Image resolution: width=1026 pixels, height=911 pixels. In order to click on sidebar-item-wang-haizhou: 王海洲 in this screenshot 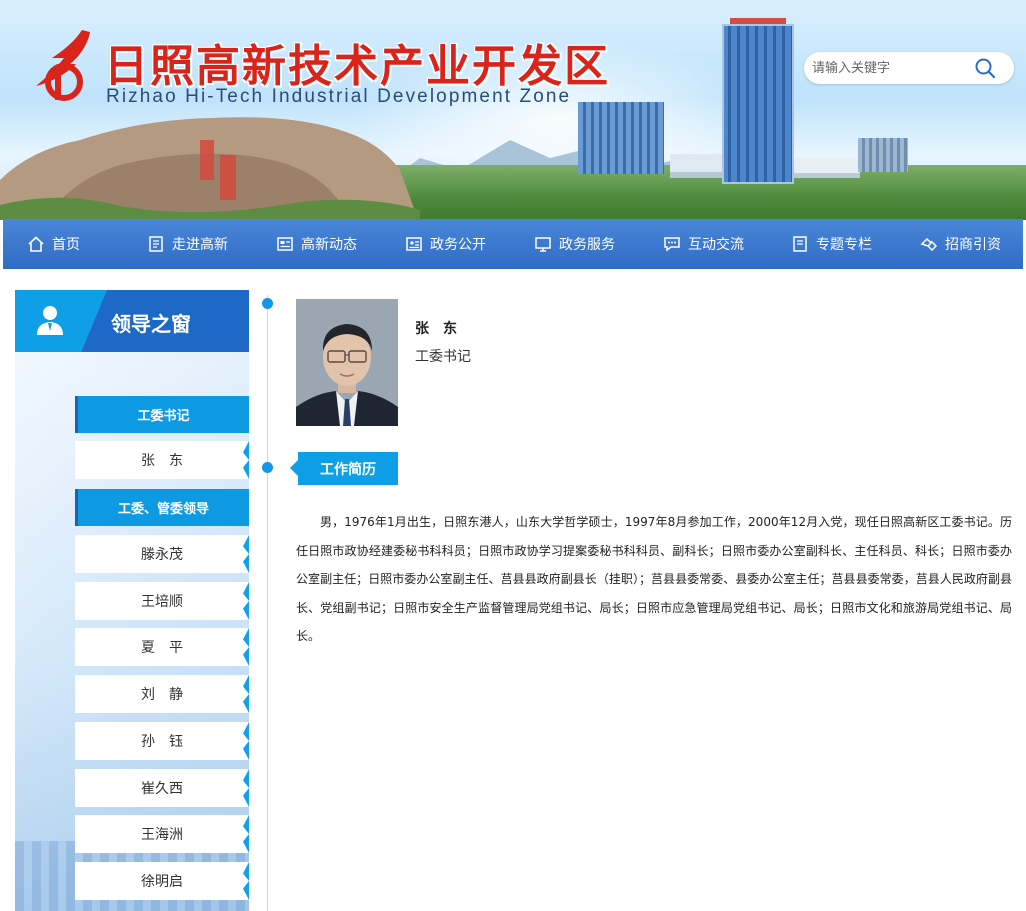, I will do `click(162, 834)`.